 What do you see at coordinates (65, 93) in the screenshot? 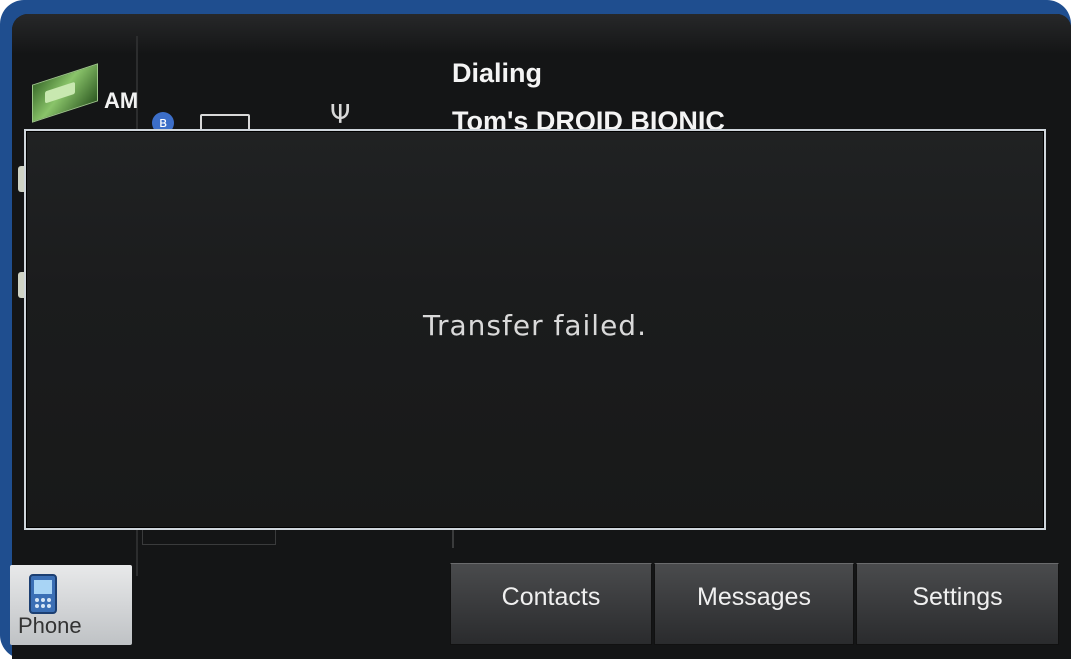
I see `am-radio-icon` at bounding box center [65, 93].